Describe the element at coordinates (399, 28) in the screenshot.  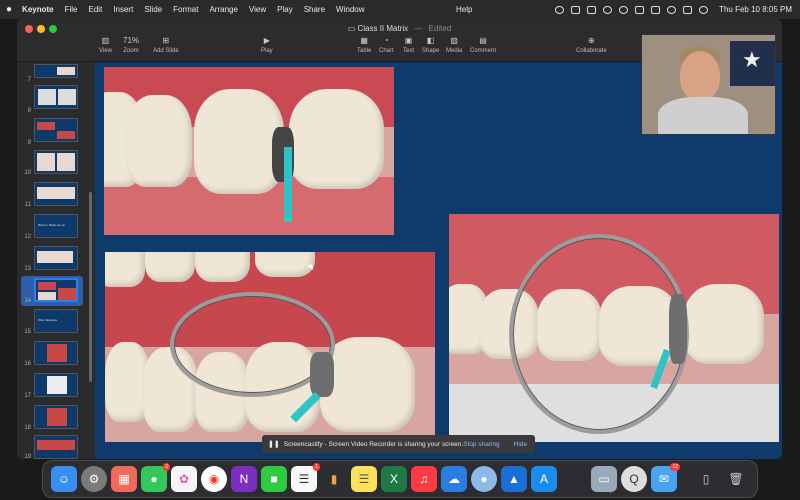
I see `document-title: ▭ Class II Matrix — Edited` at that location.